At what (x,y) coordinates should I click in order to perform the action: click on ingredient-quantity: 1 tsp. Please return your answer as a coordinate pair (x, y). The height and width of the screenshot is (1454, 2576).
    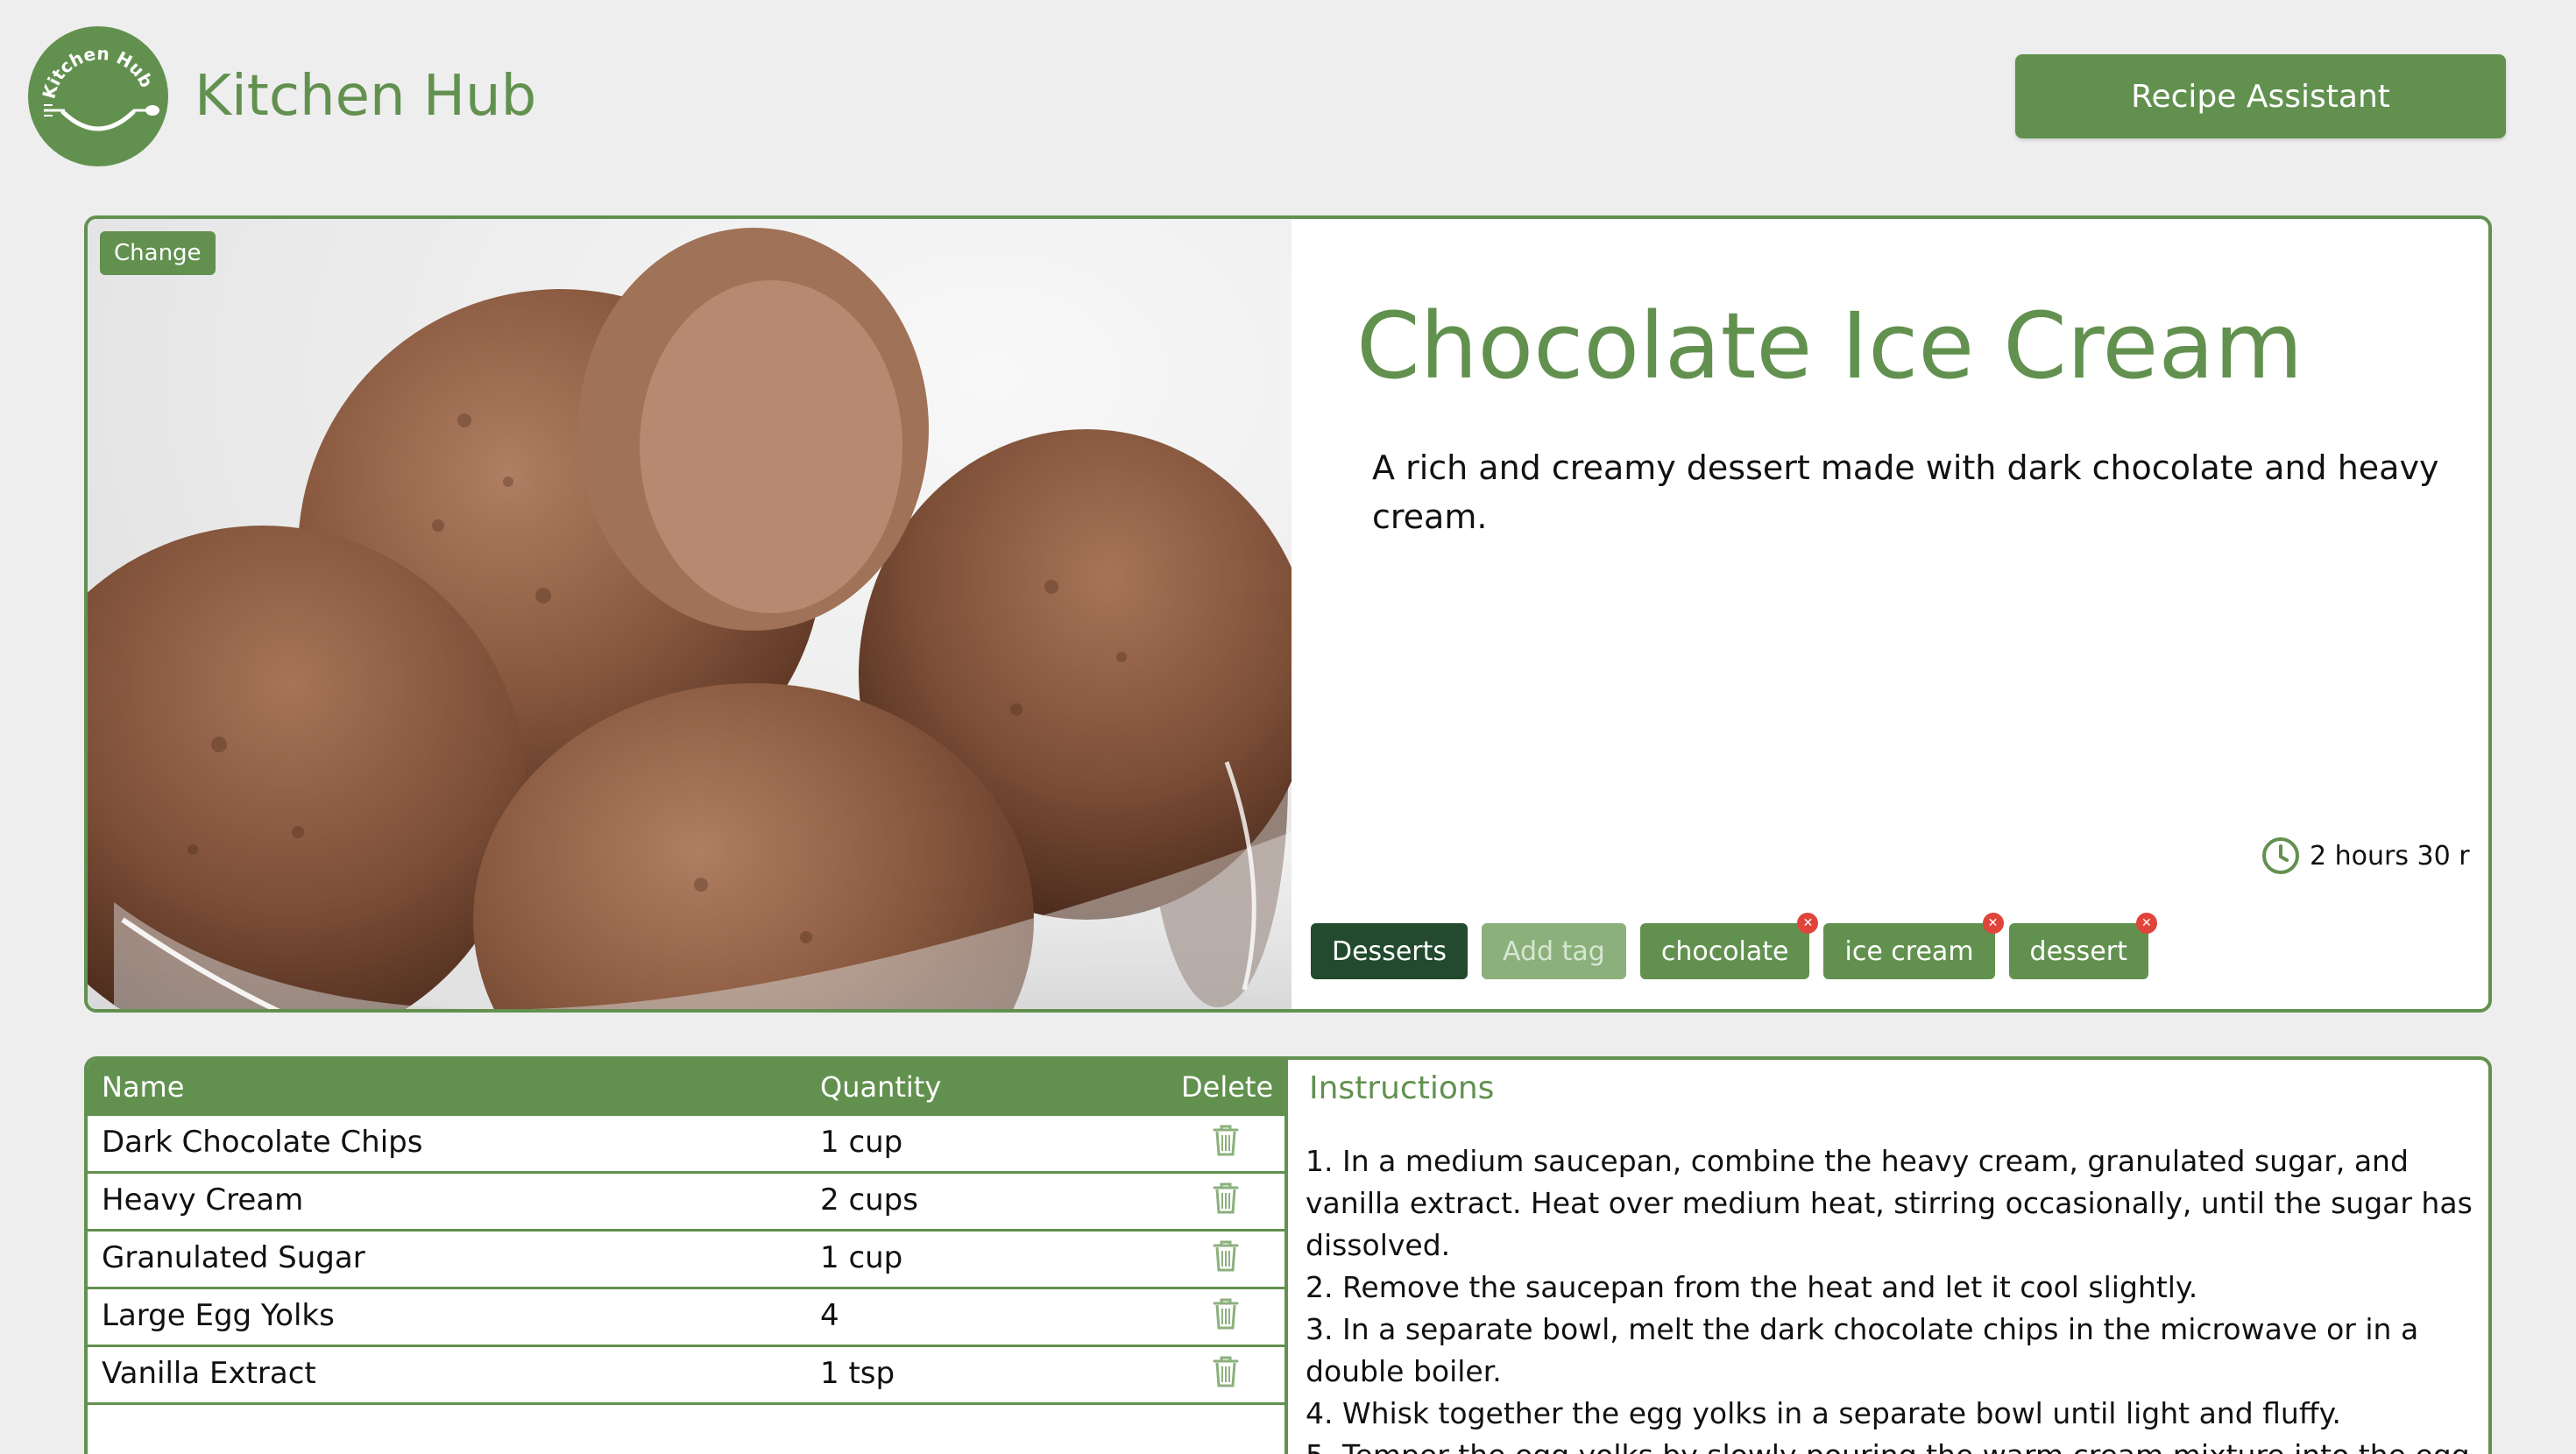
    Looking at the image, I should click on (857, 1373).